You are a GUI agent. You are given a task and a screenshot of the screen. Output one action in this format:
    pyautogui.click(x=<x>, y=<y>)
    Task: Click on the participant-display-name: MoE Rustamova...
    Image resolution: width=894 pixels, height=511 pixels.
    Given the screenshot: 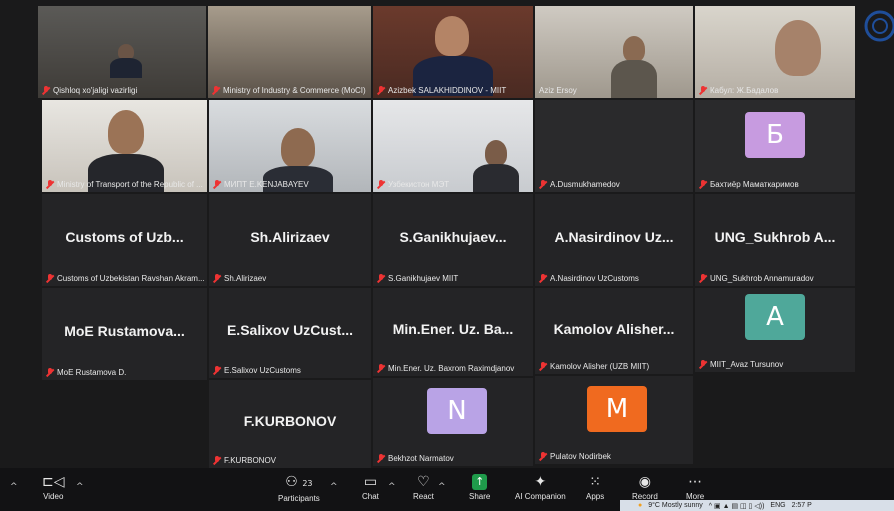 What is the action you would take?
    pyautogui.click(x=124, y=330)
    